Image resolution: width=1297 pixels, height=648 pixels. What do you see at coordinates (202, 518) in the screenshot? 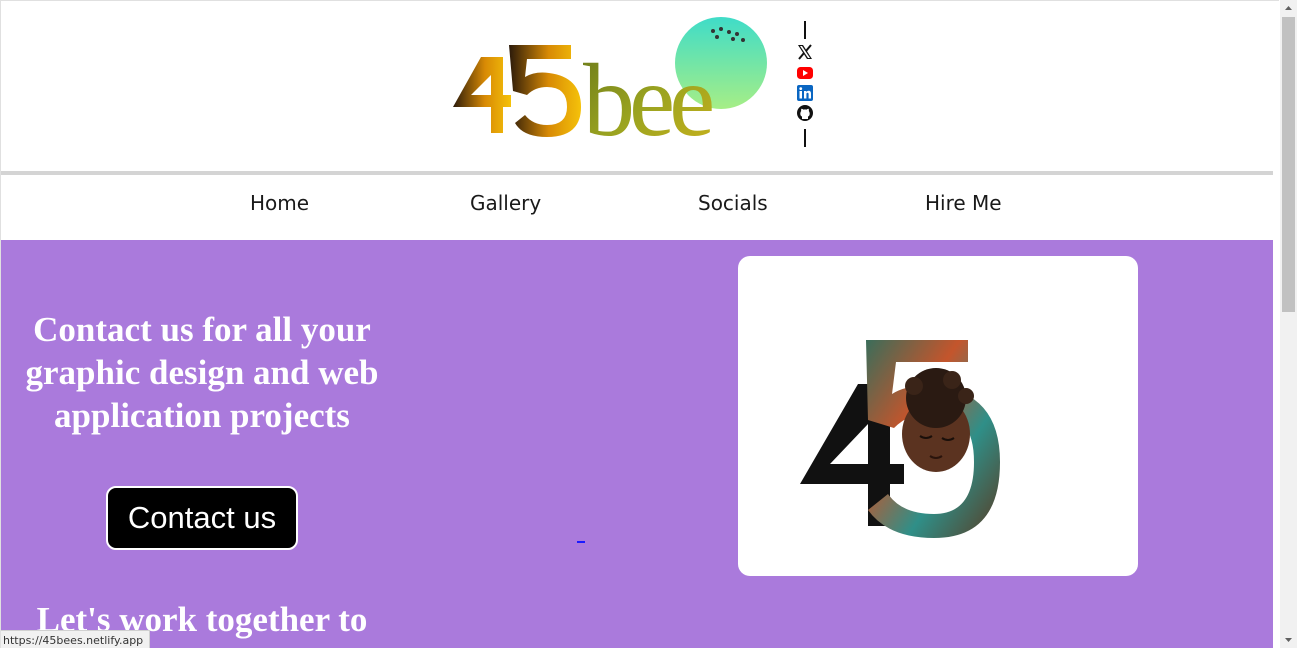
I see `contact-us-button: Contact us` at bounding box center [202, 518].